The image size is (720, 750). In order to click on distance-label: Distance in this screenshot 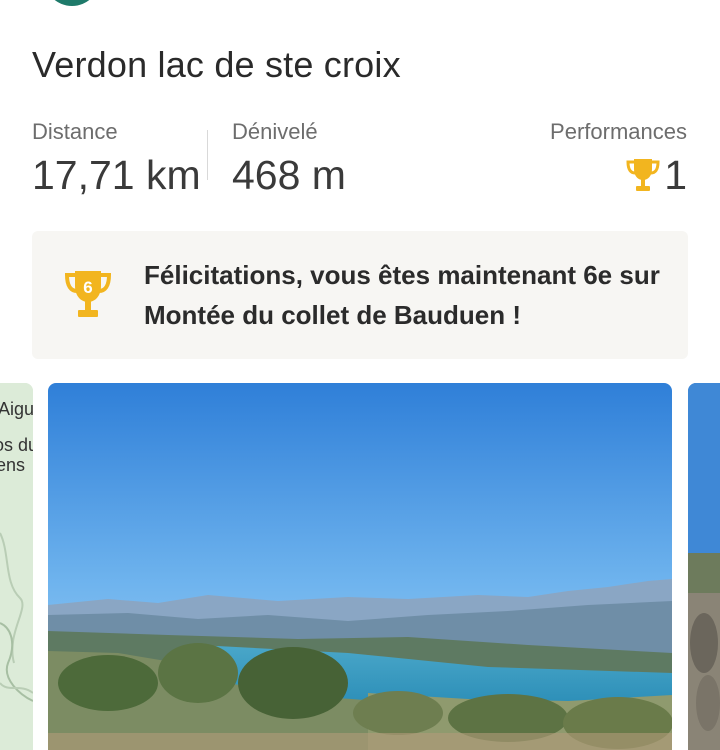, I will do `click(75, 131)`.